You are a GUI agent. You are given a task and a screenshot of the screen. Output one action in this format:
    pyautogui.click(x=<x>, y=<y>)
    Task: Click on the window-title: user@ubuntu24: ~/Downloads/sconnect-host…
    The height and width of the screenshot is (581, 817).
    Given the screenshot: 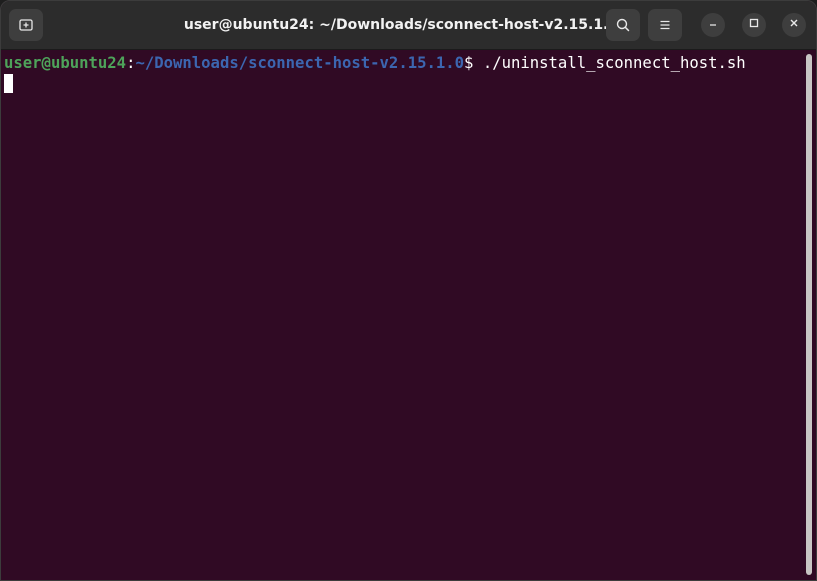 What is the action you would take?
    pyautogui.click(x=401, y=25)
    